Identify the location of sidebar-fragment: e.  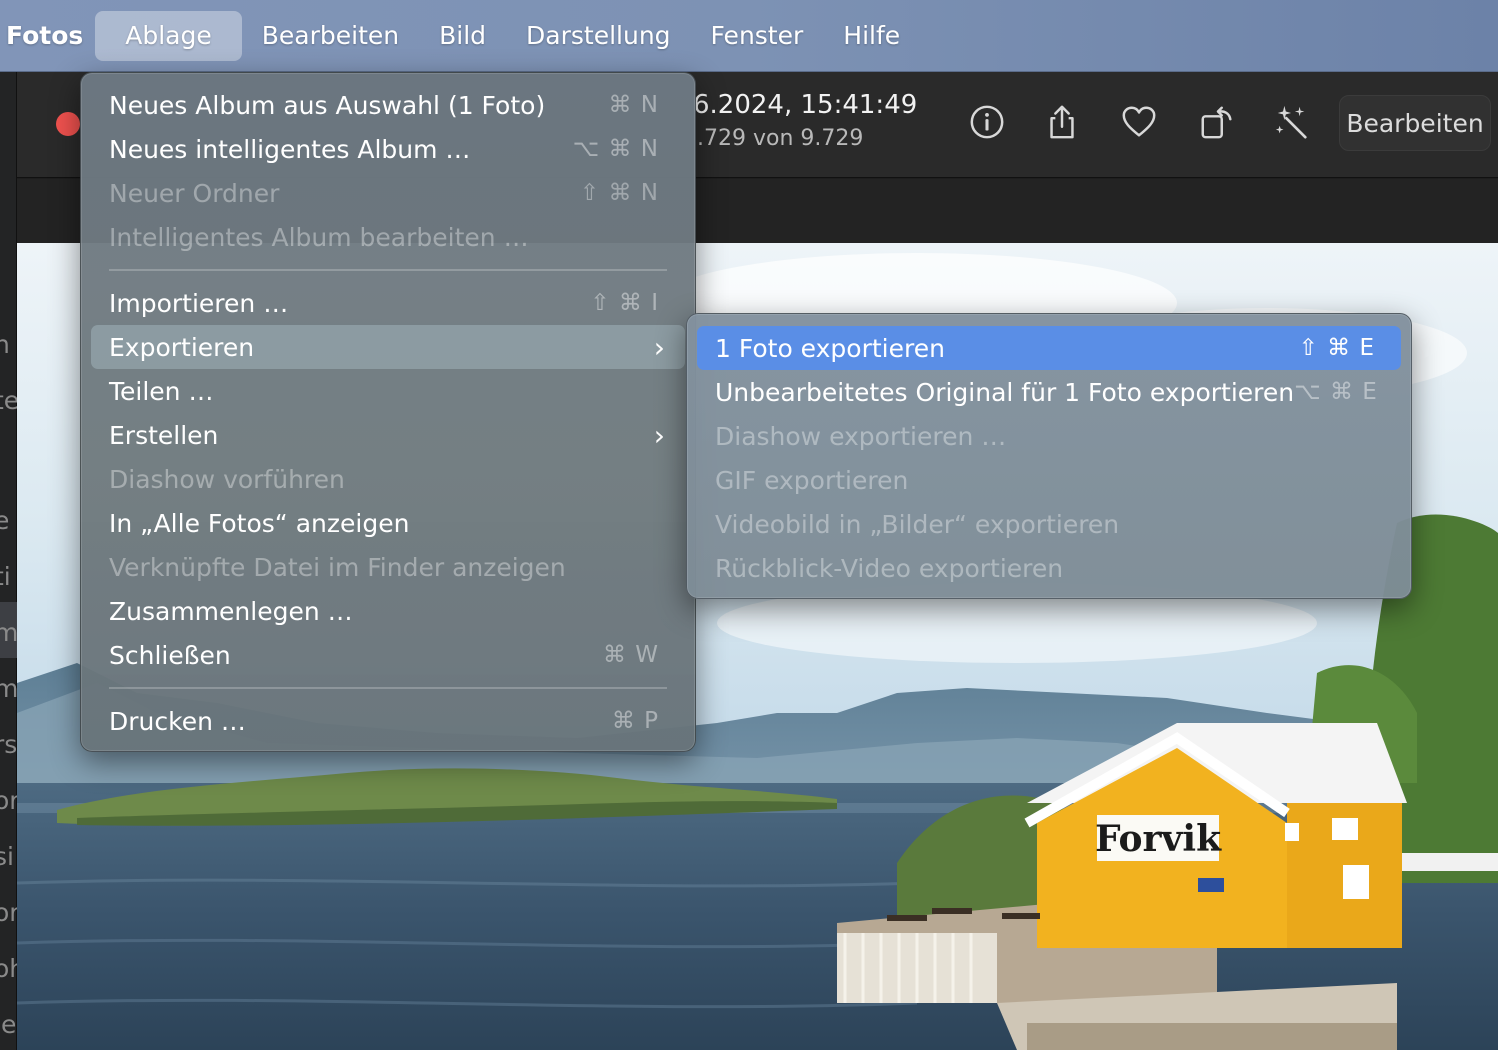
(4, 520).